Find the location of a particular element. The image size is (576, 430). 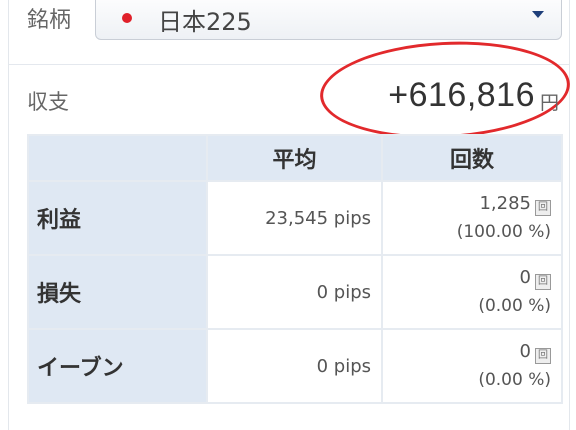

table-header-row: 平均 回数 is located at coordinates (295, 158).